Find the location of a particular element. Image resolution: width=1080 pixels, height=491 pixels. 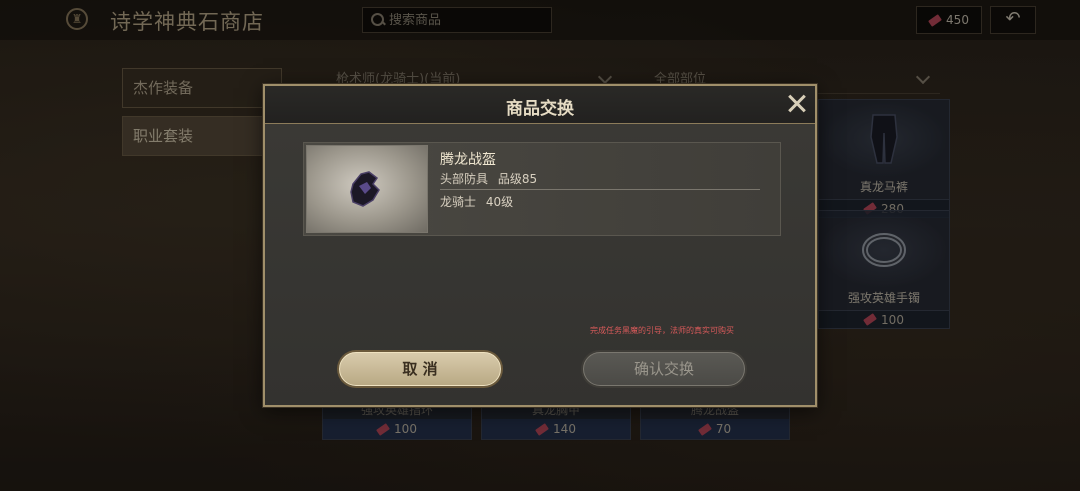

item-name: 腾龙战盔 is located at coordinates (468, 160).